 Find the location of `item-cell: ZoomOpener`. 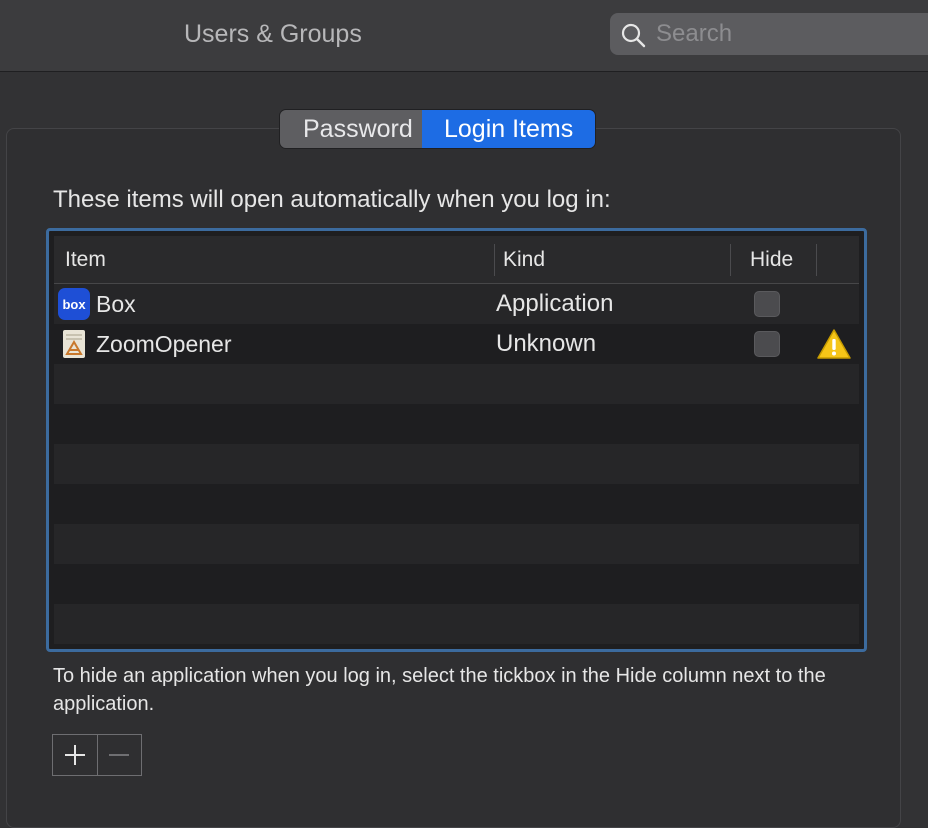

item-cell: ZoomOpener is located at coordinates (145, 344).